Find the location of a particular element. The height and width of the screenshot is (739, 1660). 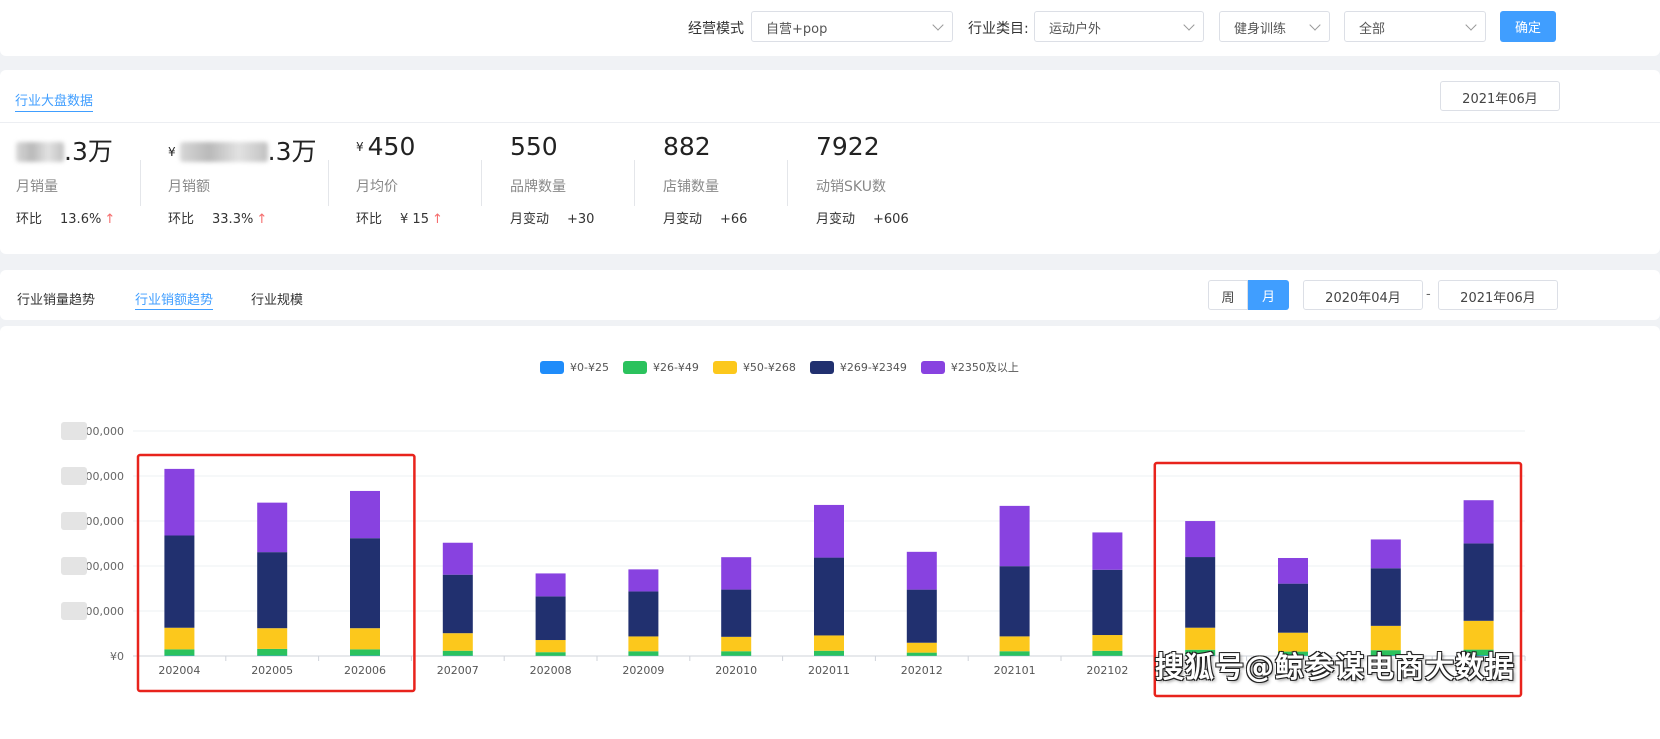

metric-label: 店铺数量 is located at coordinates (691, 187).